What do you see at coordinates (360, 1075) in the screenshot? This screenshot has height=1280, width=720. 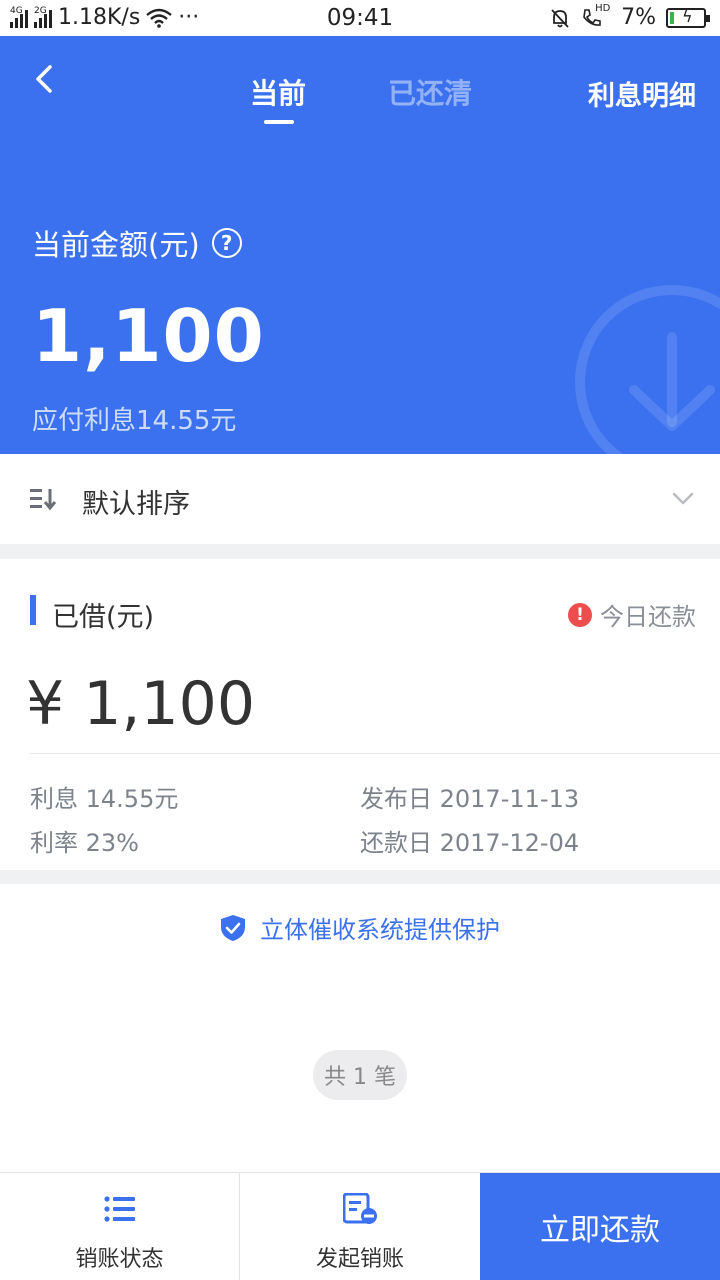 I see `record-count: 共 1 笔` at bounding box center [360, 1075].